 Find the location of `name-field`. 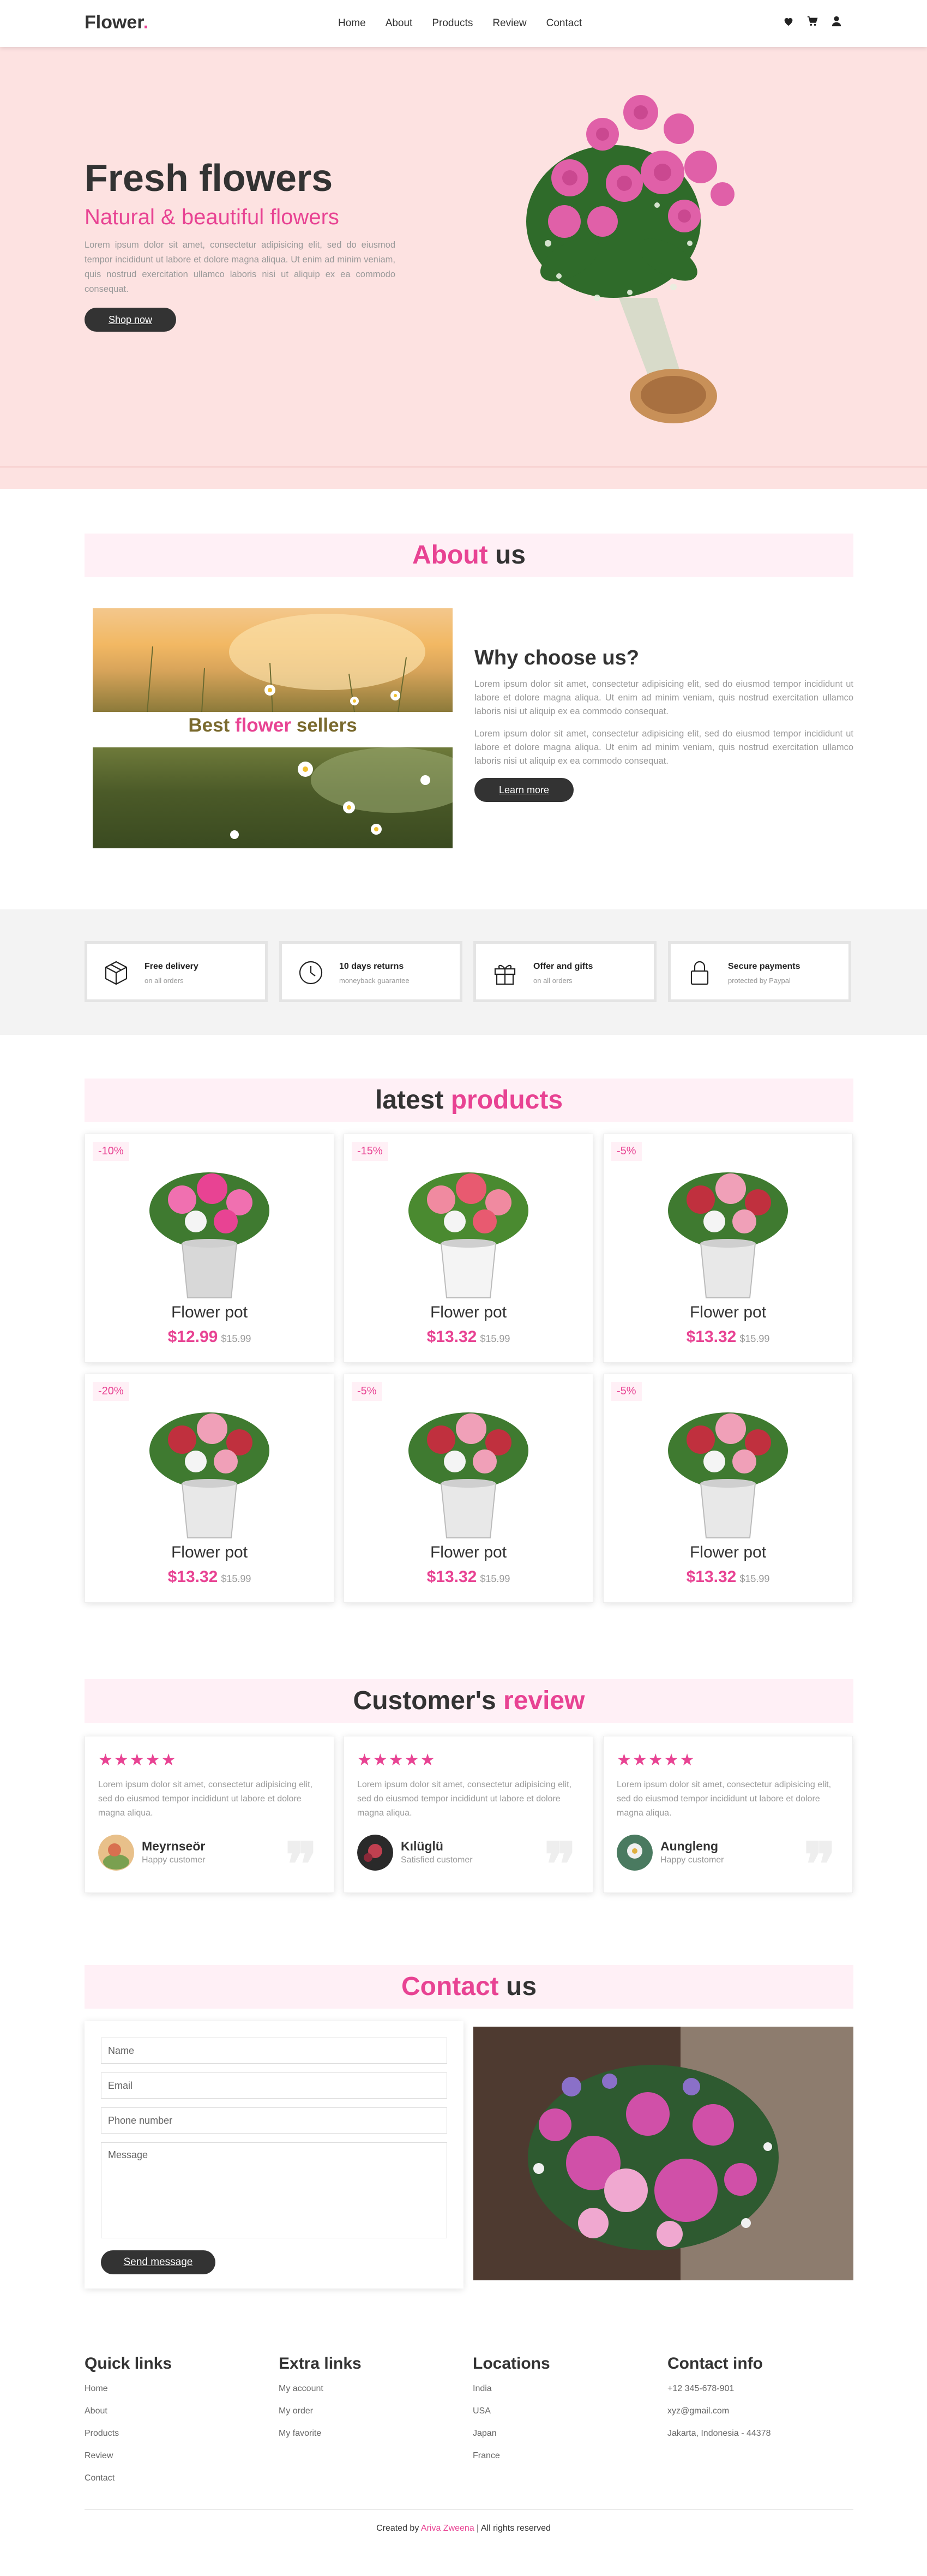

name-field is located at coordinates (274, 2051).